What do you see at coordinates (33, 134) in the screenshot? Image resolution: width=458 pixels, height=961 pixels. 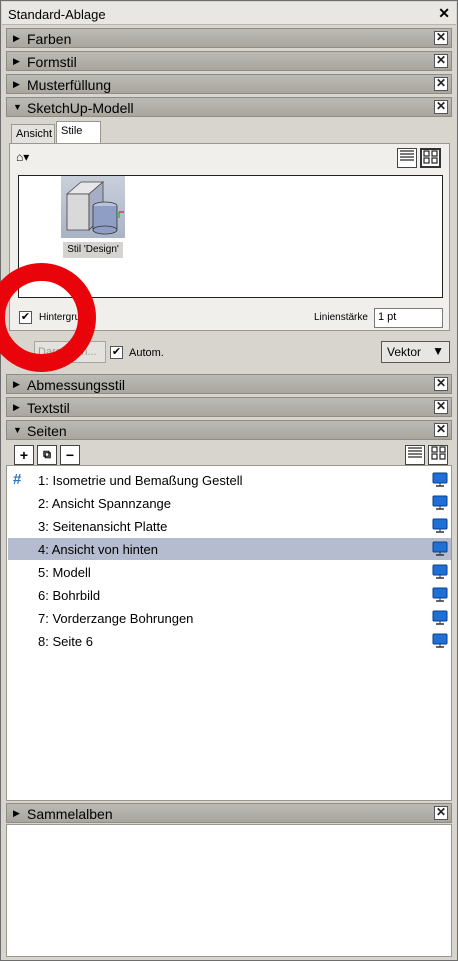 I see `tab-ansicht: Ansicht` at bounding box center [33, 134].